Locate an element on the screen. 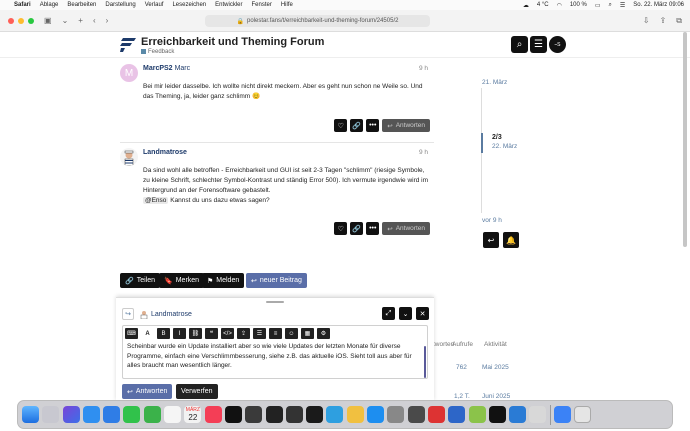  table-header-activity: Aktivität is located at coordinates (495, 344).